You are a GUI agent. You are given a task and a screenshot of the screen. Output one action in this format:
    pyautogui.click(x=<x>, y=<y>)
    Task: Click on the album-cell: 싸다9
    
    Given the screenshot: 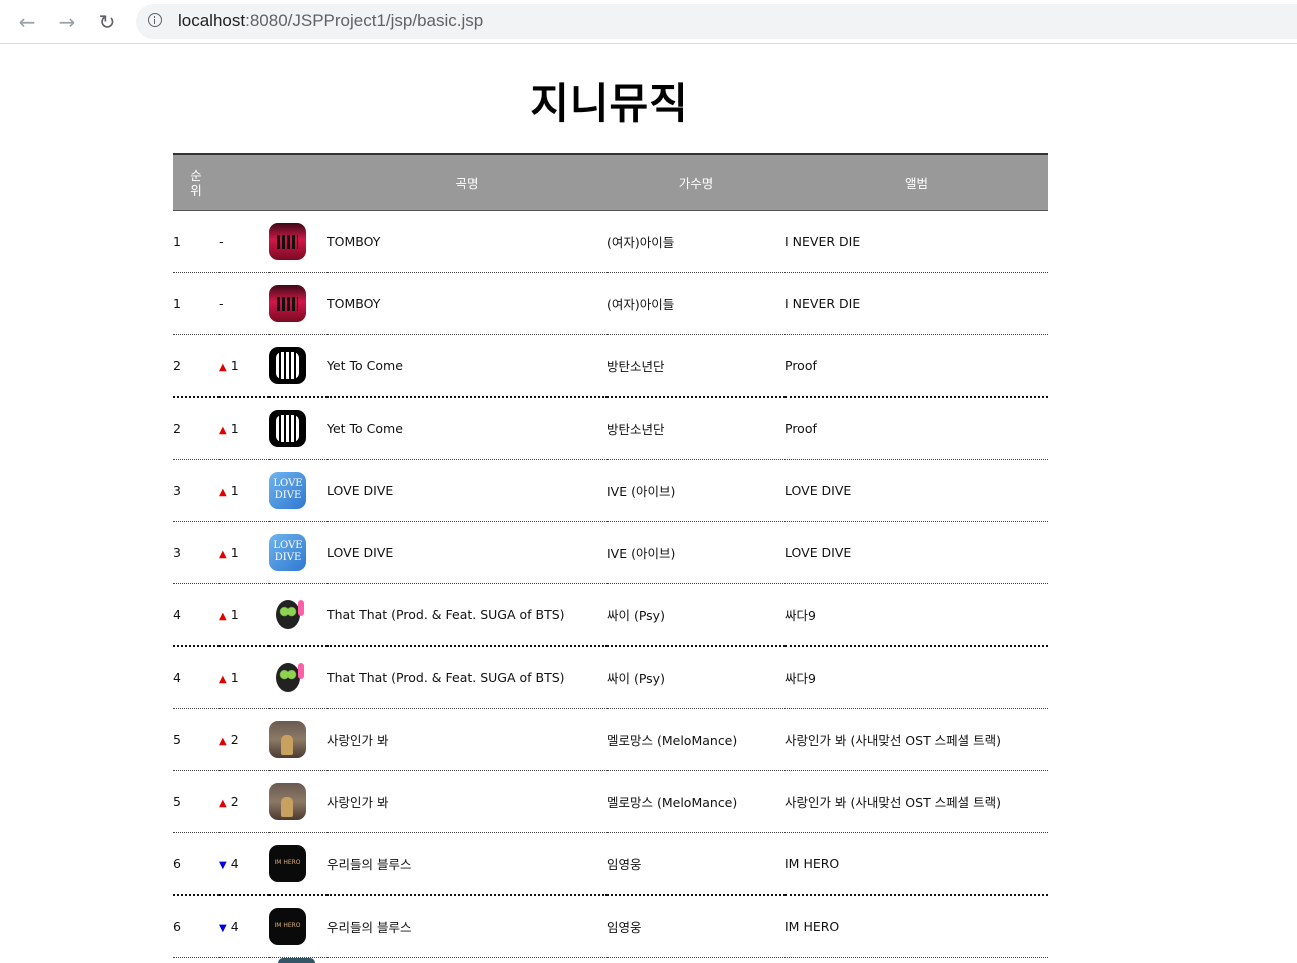 What is the action you would take?
    pyautogui.click(x=800, y=615)
    